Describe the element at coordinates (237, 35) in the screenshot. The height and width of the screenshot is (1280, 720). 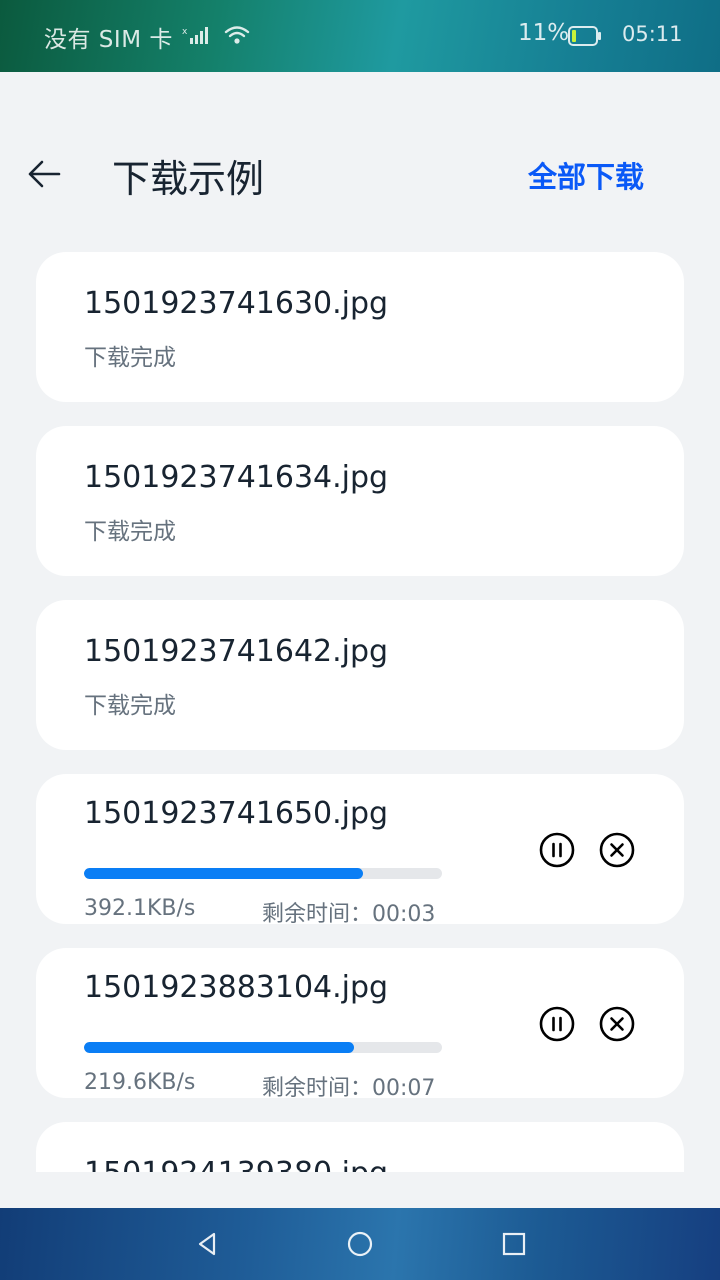
I see `wifi-icon` at that location.